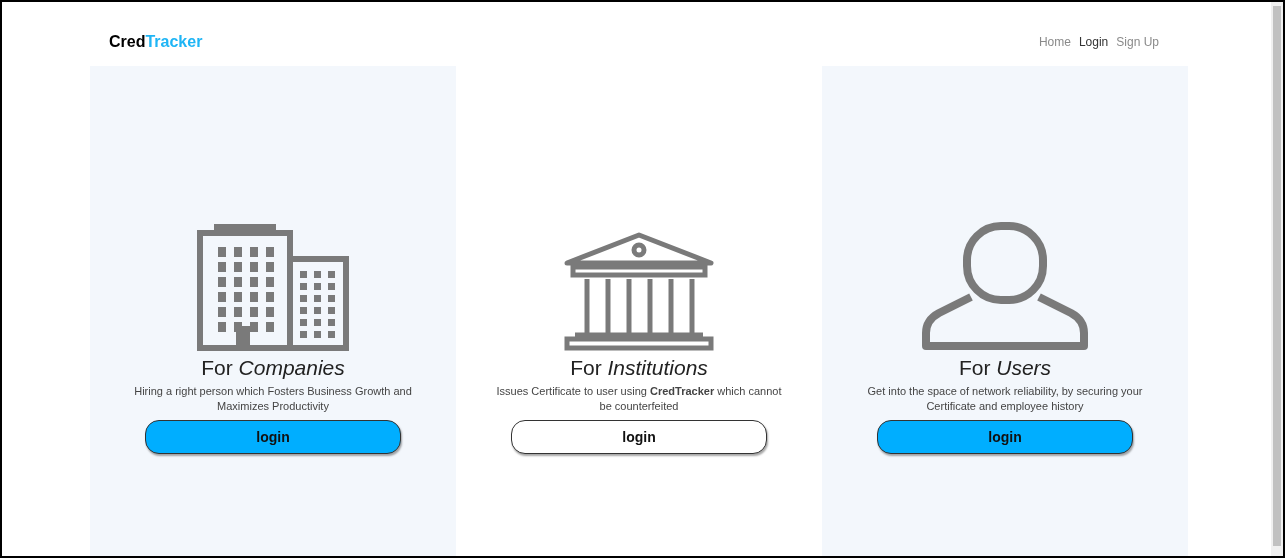  What do you see at coordinates (273, 286) in the screenshot?
I see `office-buildings-icon` at bounding box center [273, 286].